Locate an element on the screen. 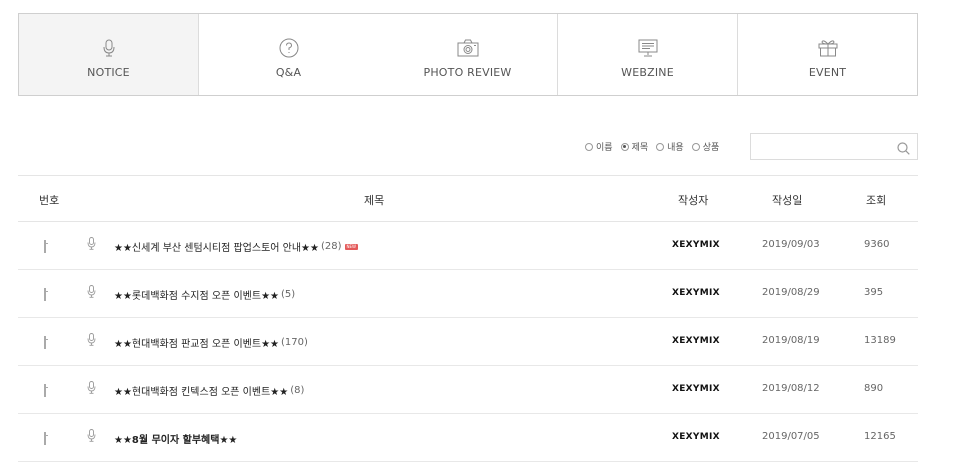  tab-qna: Q&A is located at coordinates (288, 54).